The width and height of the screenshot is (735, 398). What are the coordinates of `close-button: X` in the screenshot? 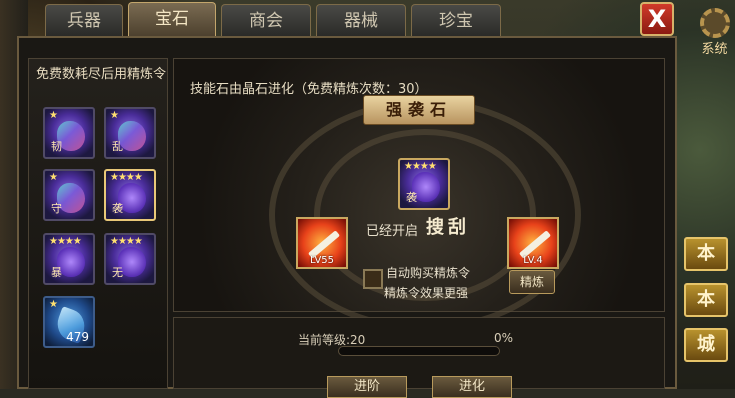 It's located at (657, 19).